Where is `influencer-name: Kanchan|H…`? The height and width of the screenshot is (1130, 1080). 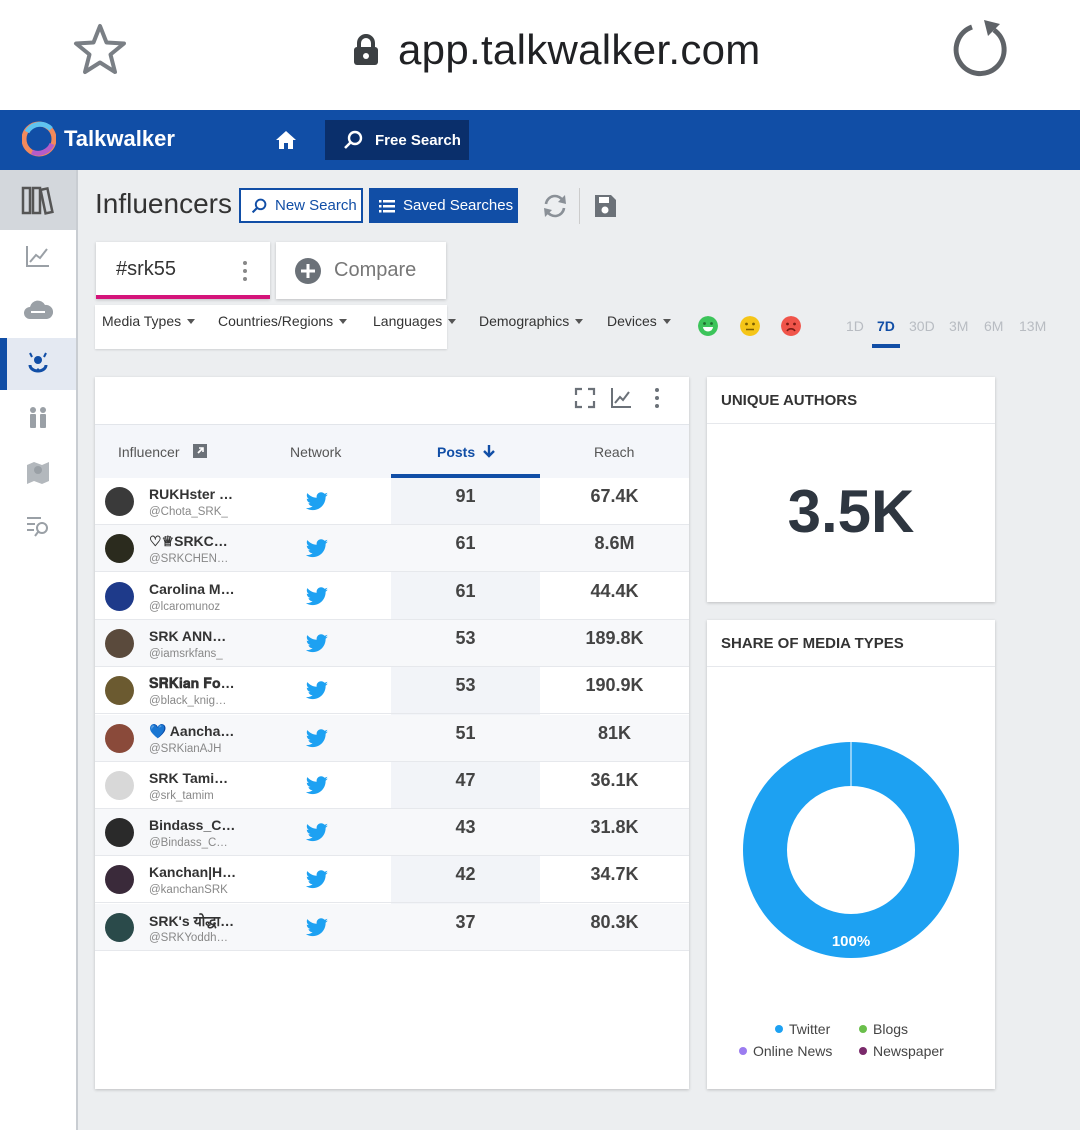
influencer-name: Kanchan|H… is located at coordinates (193, 872).